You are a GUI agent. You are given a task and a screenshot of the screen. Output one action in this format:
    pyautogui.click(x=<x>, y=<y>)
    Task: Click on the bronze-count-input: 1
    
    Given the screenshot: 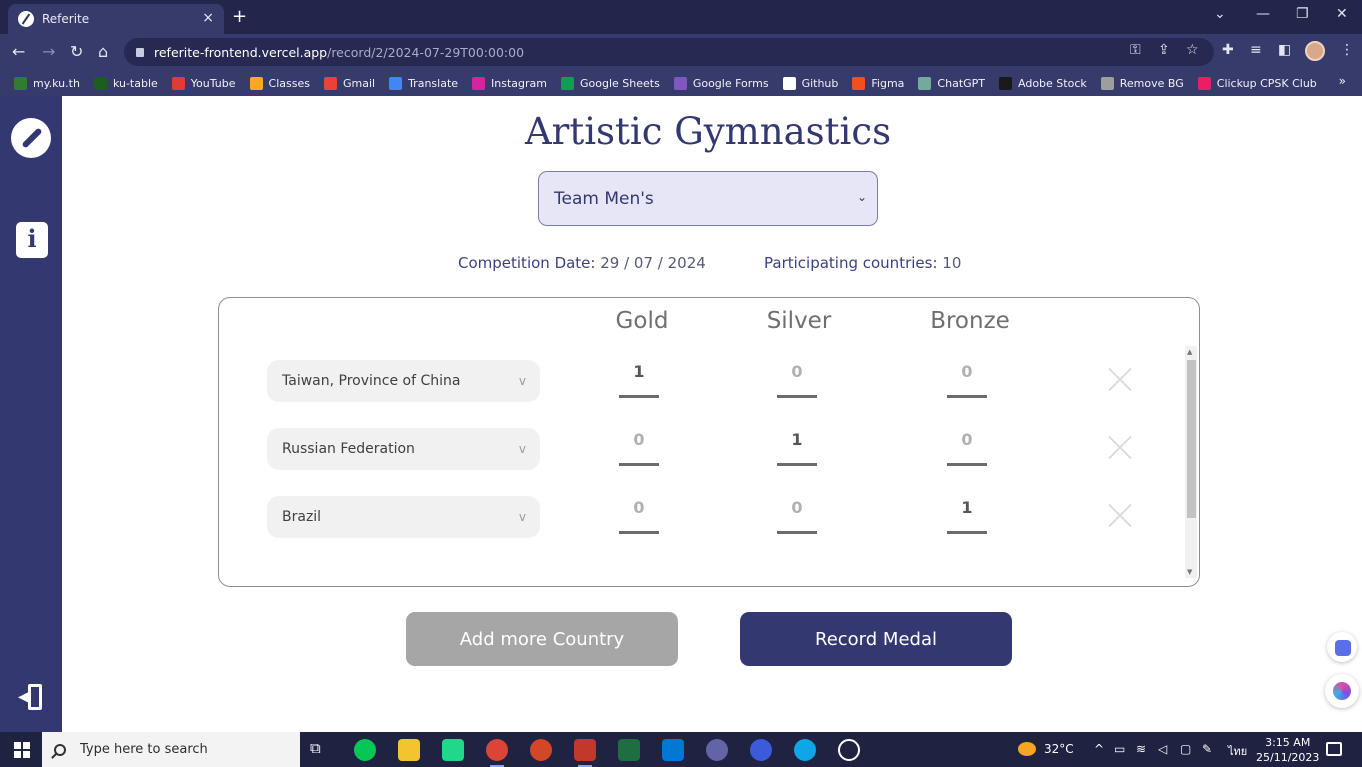 What is the action you would take?
    pyautogui.click(x=967, y=515)
    